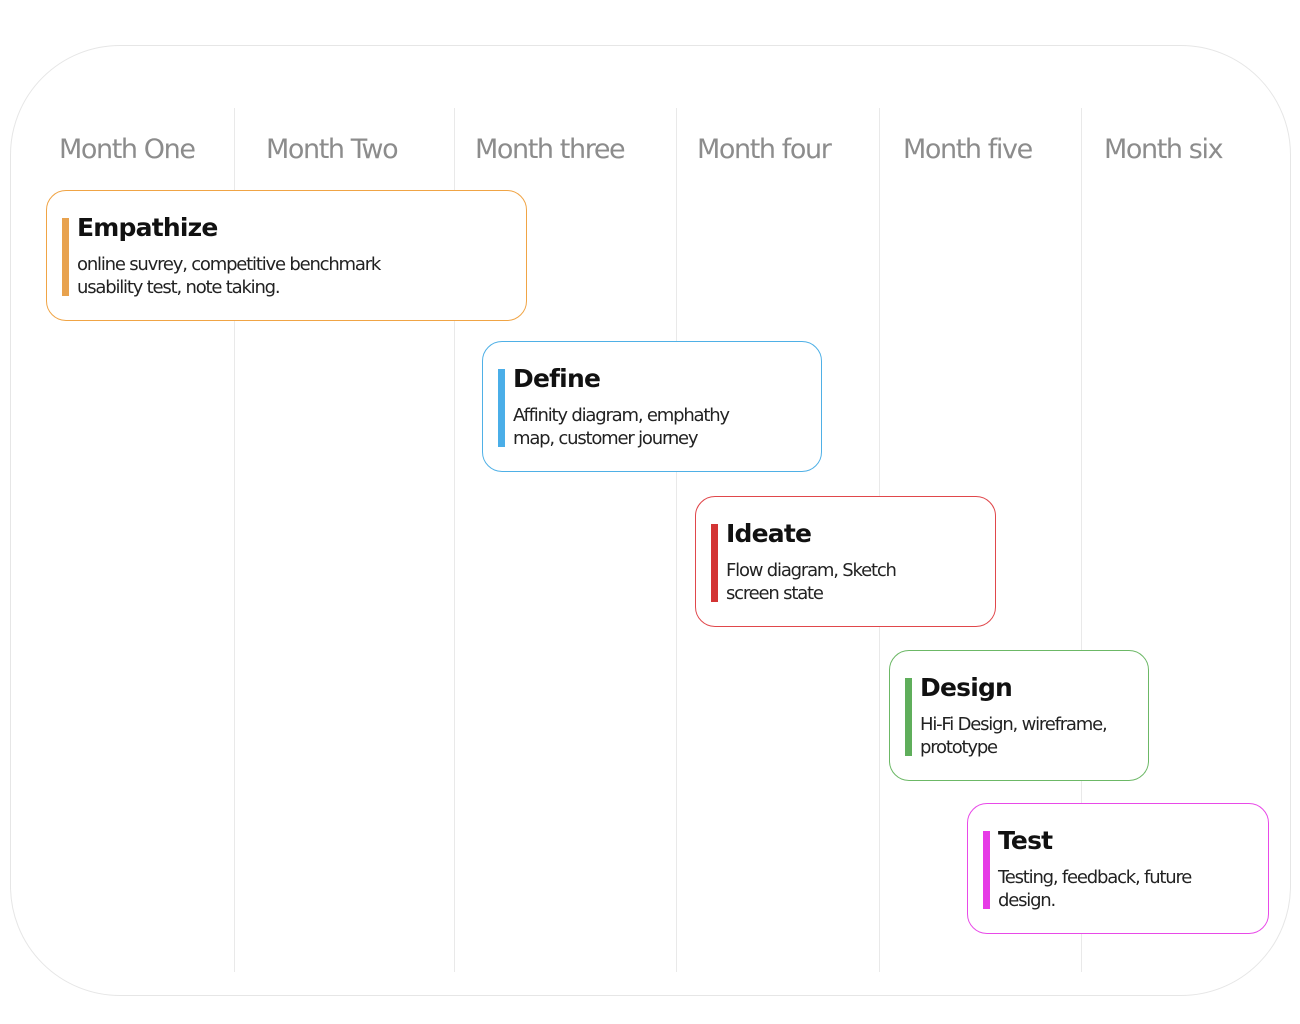 This screenshot has height=1024, width=1300. What do you see at coordinates (1095, 889) in the screenshot?
I see `phase-description: Testing, feedback, future design.` at bounding box center [1095, 889].